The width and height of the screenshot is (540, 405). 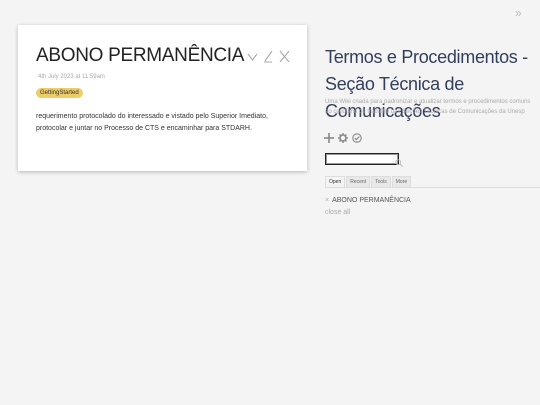 What do you see at coordinates (329, 136) in the screenshot?
I see `plus-icon` at bounding box center [329, 136].